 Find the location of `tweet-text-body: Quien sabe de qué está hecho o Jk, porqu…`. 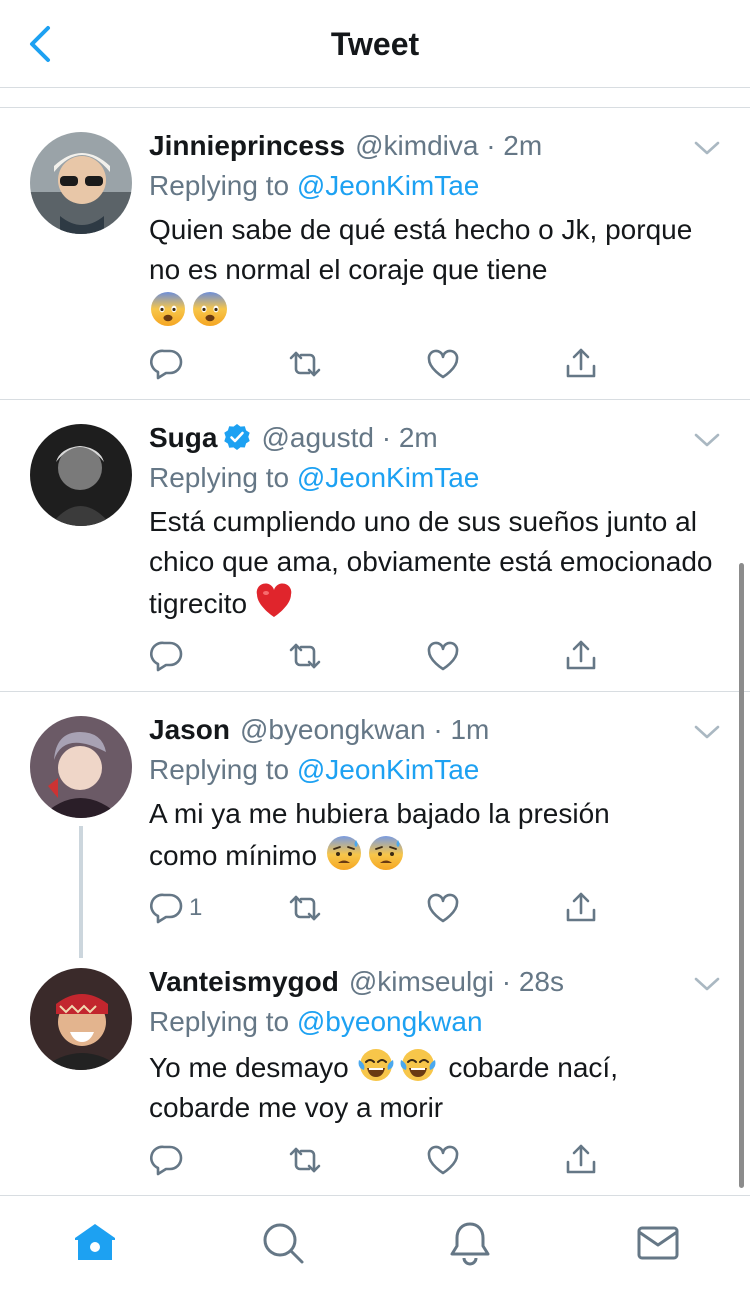

tweet-text-body: Quien sabe de qué está hecho o Jk, porqu… is located at coordinates (421, 249).